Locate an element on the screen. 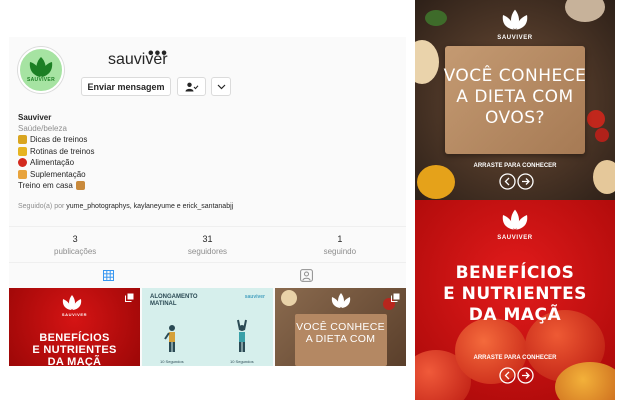 This screenshot has width=640, height=400. tomato-decoration is located at coordinates (602, 135).